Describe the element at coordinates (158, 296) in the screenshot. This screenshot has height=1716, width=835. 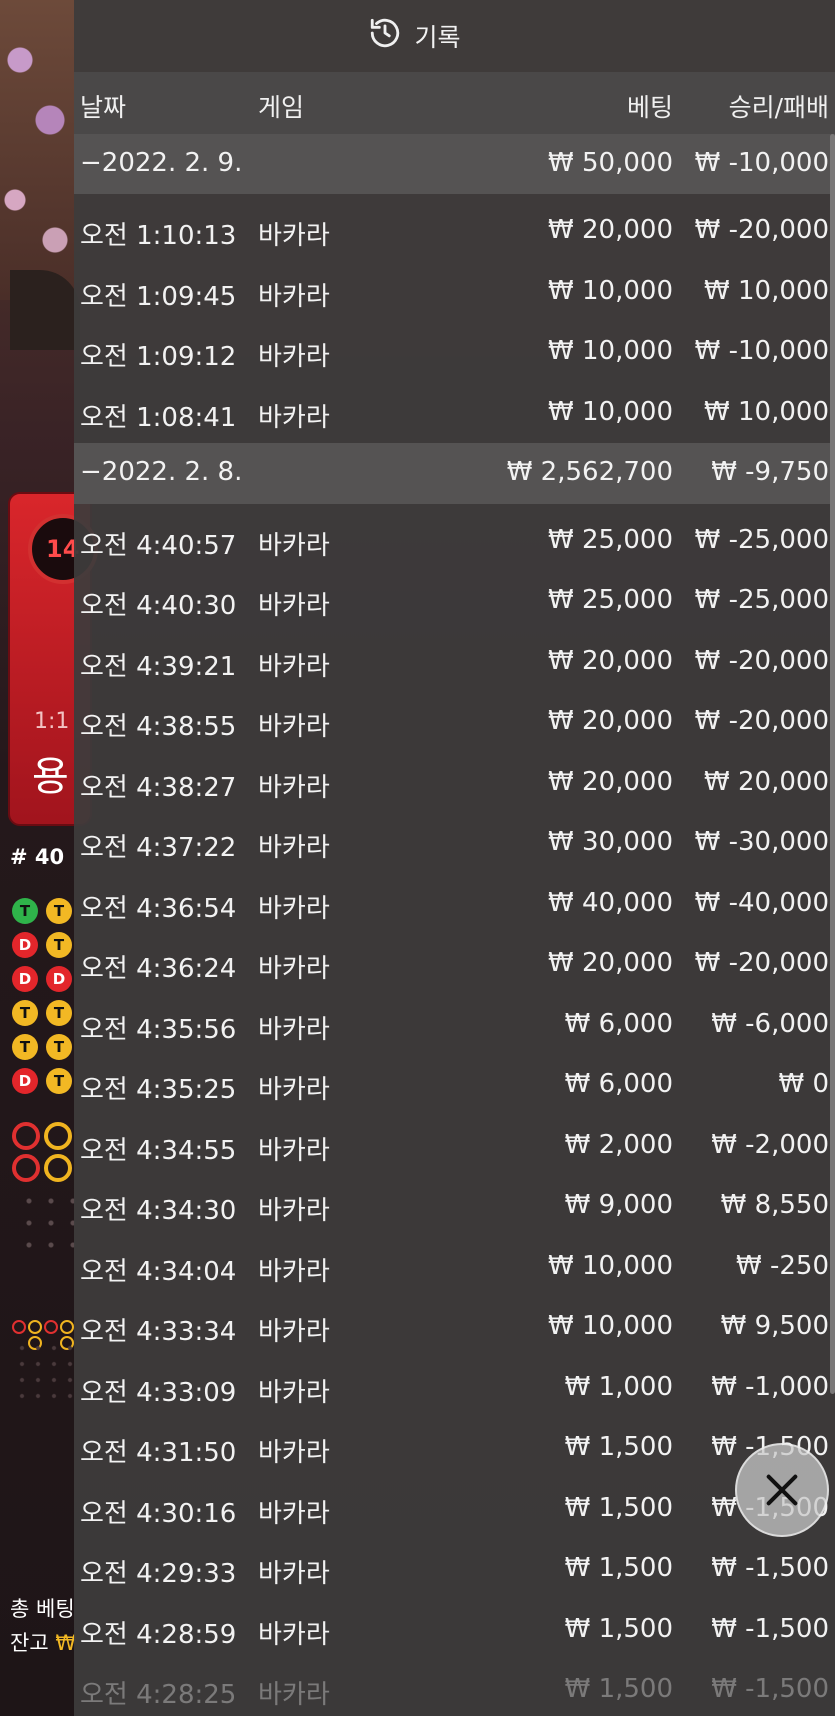
I see `row-time: 오전 1:09:45` at that location.